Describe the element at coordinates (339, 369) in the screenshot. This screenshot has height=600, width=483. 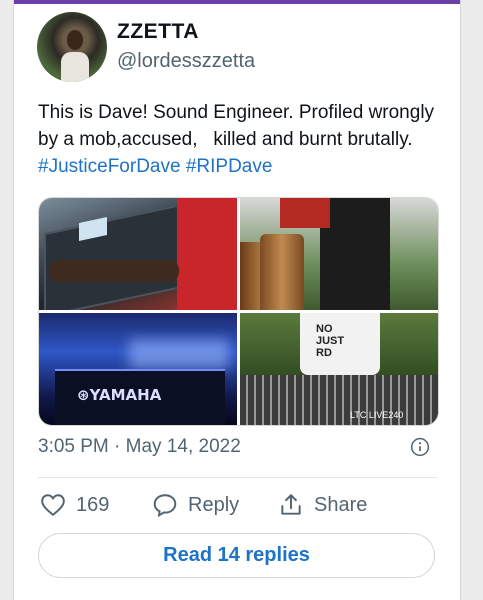
I see `photo-mixer-outdoor: NO JUST RD LTC LIVE240` at that location.